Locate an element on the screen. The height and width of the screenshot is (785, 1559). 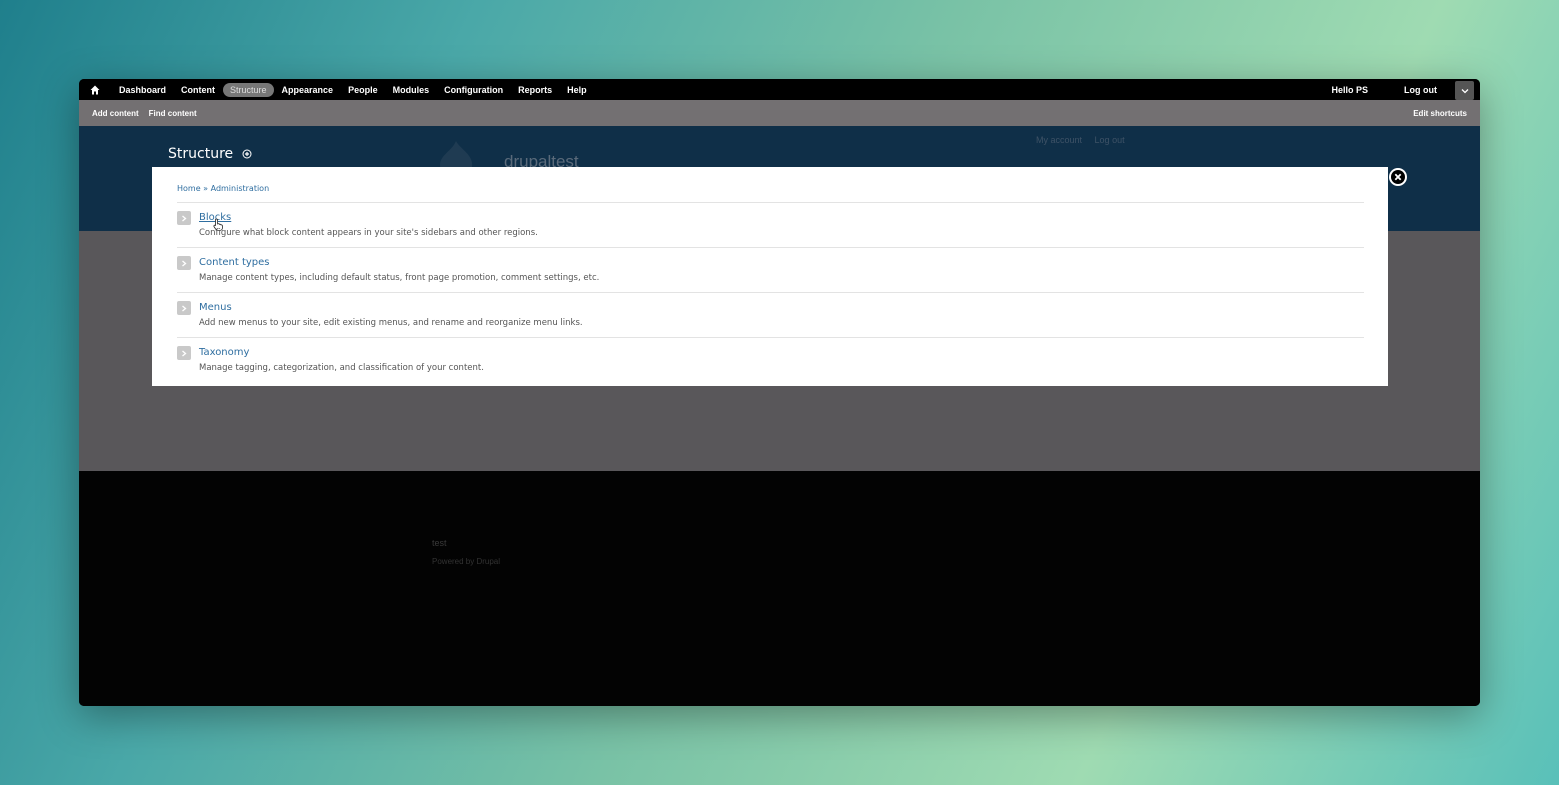
toolbar-modules: Modules is located at coordinates (411, 90).